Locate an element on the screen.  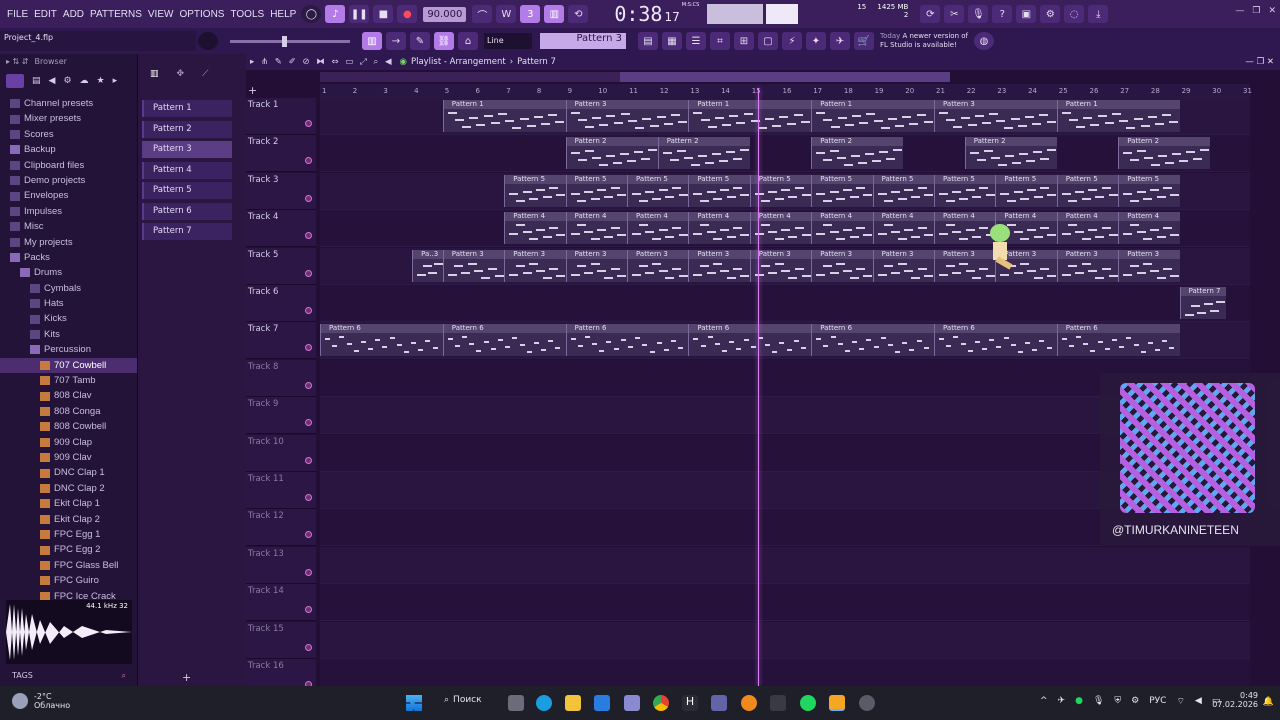
arrow-icon: → is located at coordinates (396, 41).